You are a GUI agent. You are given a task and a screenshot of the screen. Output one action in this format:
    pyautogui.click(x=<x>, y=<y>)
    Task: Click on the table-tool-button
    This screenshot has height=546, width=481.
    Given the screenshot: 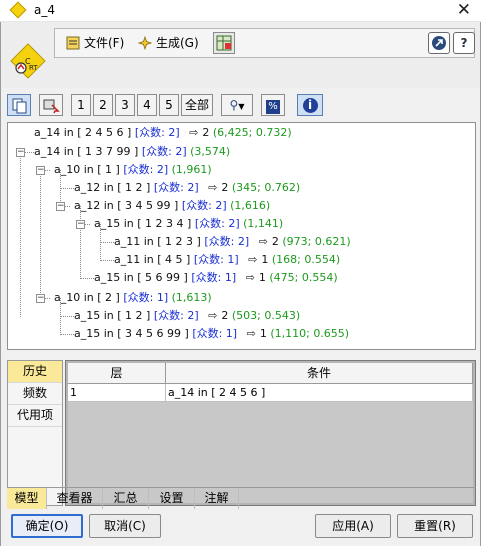 What is the action you would take?
    pyautogui.click(x=224, y=43)
    